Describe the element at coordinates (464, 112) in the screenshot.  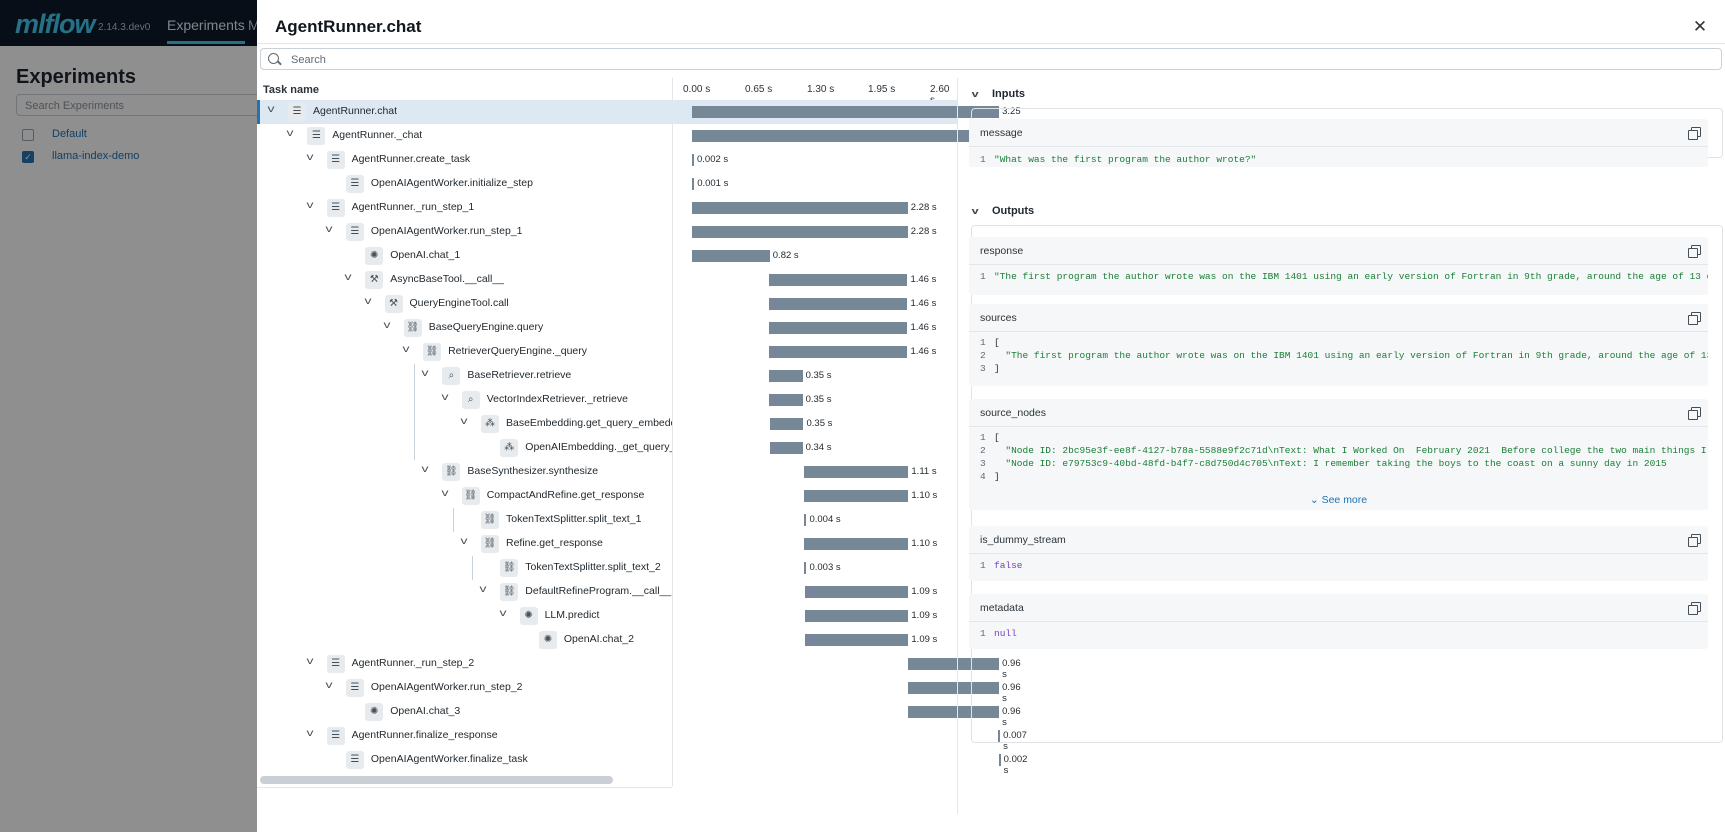
I see `span-name-cell: v ☰ AgentRunner.chat` at that location.